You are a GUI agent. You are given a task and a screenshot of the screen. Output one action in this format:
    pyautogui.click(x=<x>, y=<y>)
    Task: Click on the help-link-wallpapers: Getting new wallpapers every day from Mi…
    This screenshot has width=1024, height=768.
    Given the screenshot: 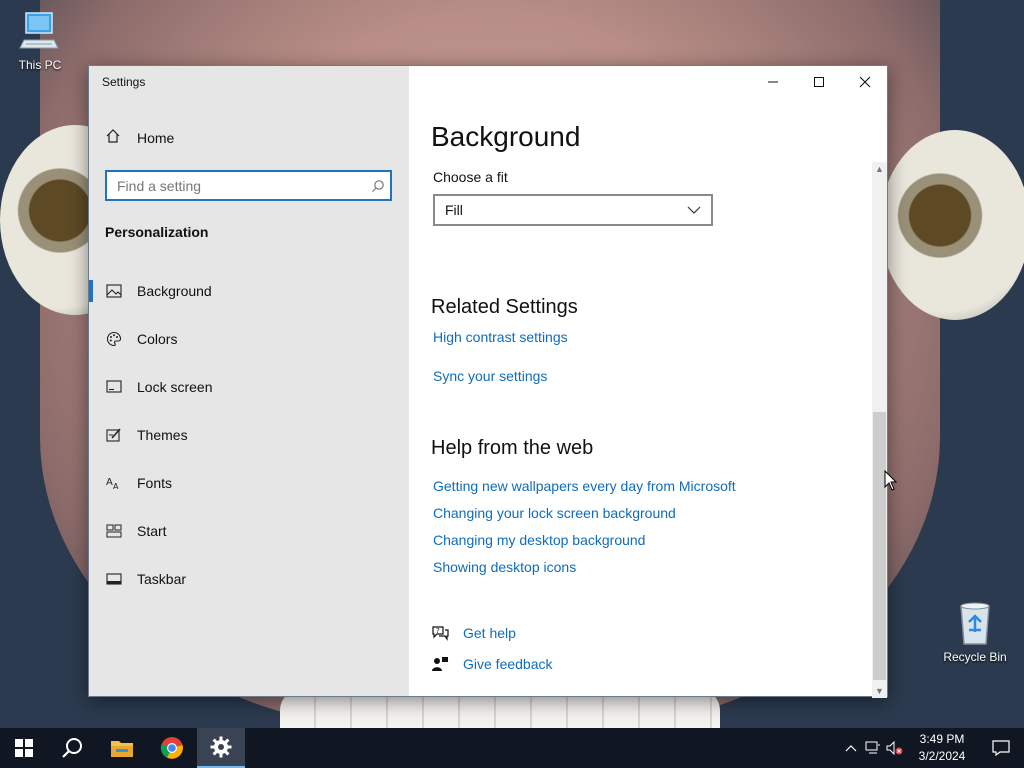 What is the action you would take?
    pyautogui.click(x=584, y=486)
    